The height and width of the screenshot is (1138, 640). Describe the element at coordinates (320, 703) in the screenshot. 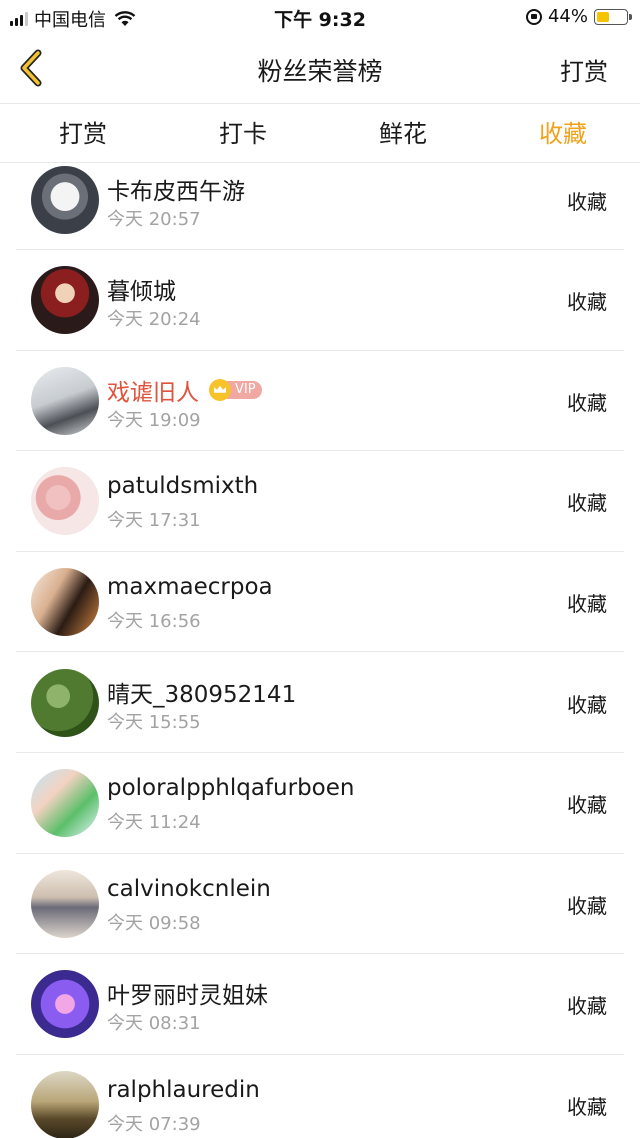

I see `list-item: 晴天_380952141 今天 15:55 收藏` at that location.